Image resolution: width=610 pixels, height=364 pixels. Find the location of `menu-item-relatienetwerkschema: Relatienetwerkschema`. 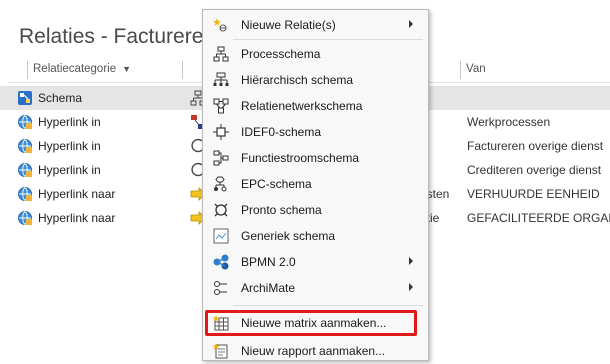

menu-item-relatienetwerkschema: Relatienetwerkschema is located at coordinates (315, 106).